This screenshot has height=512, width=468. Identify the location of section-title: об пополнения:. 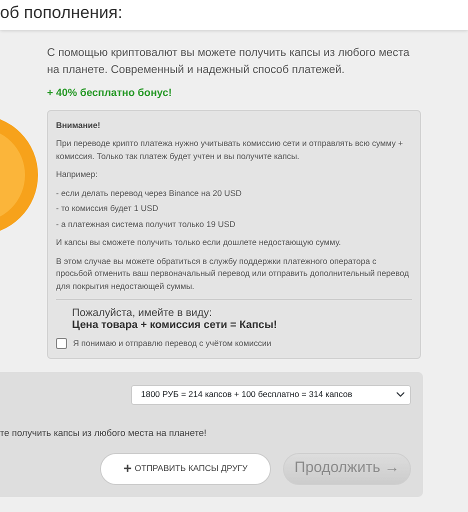
(61, 12).